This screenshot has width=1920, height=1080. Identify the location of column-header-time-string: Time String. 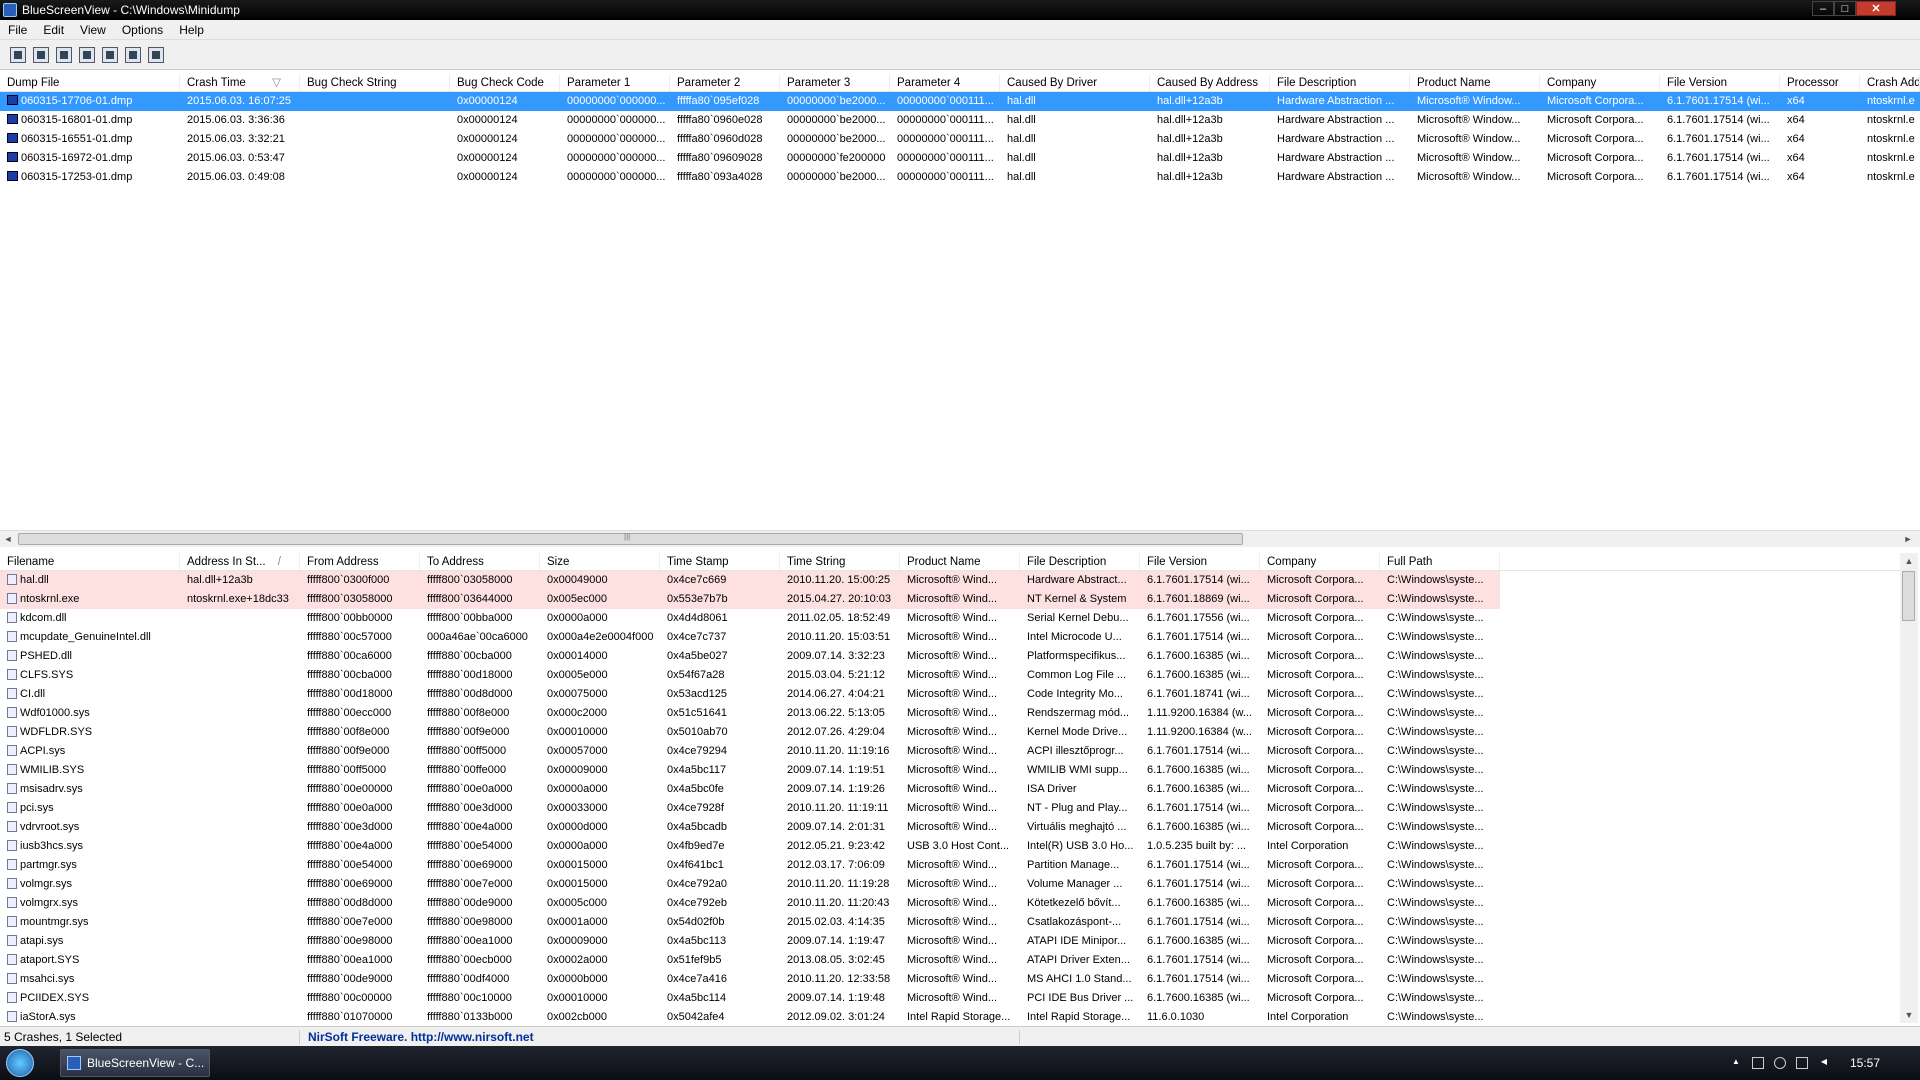
(840, 561).